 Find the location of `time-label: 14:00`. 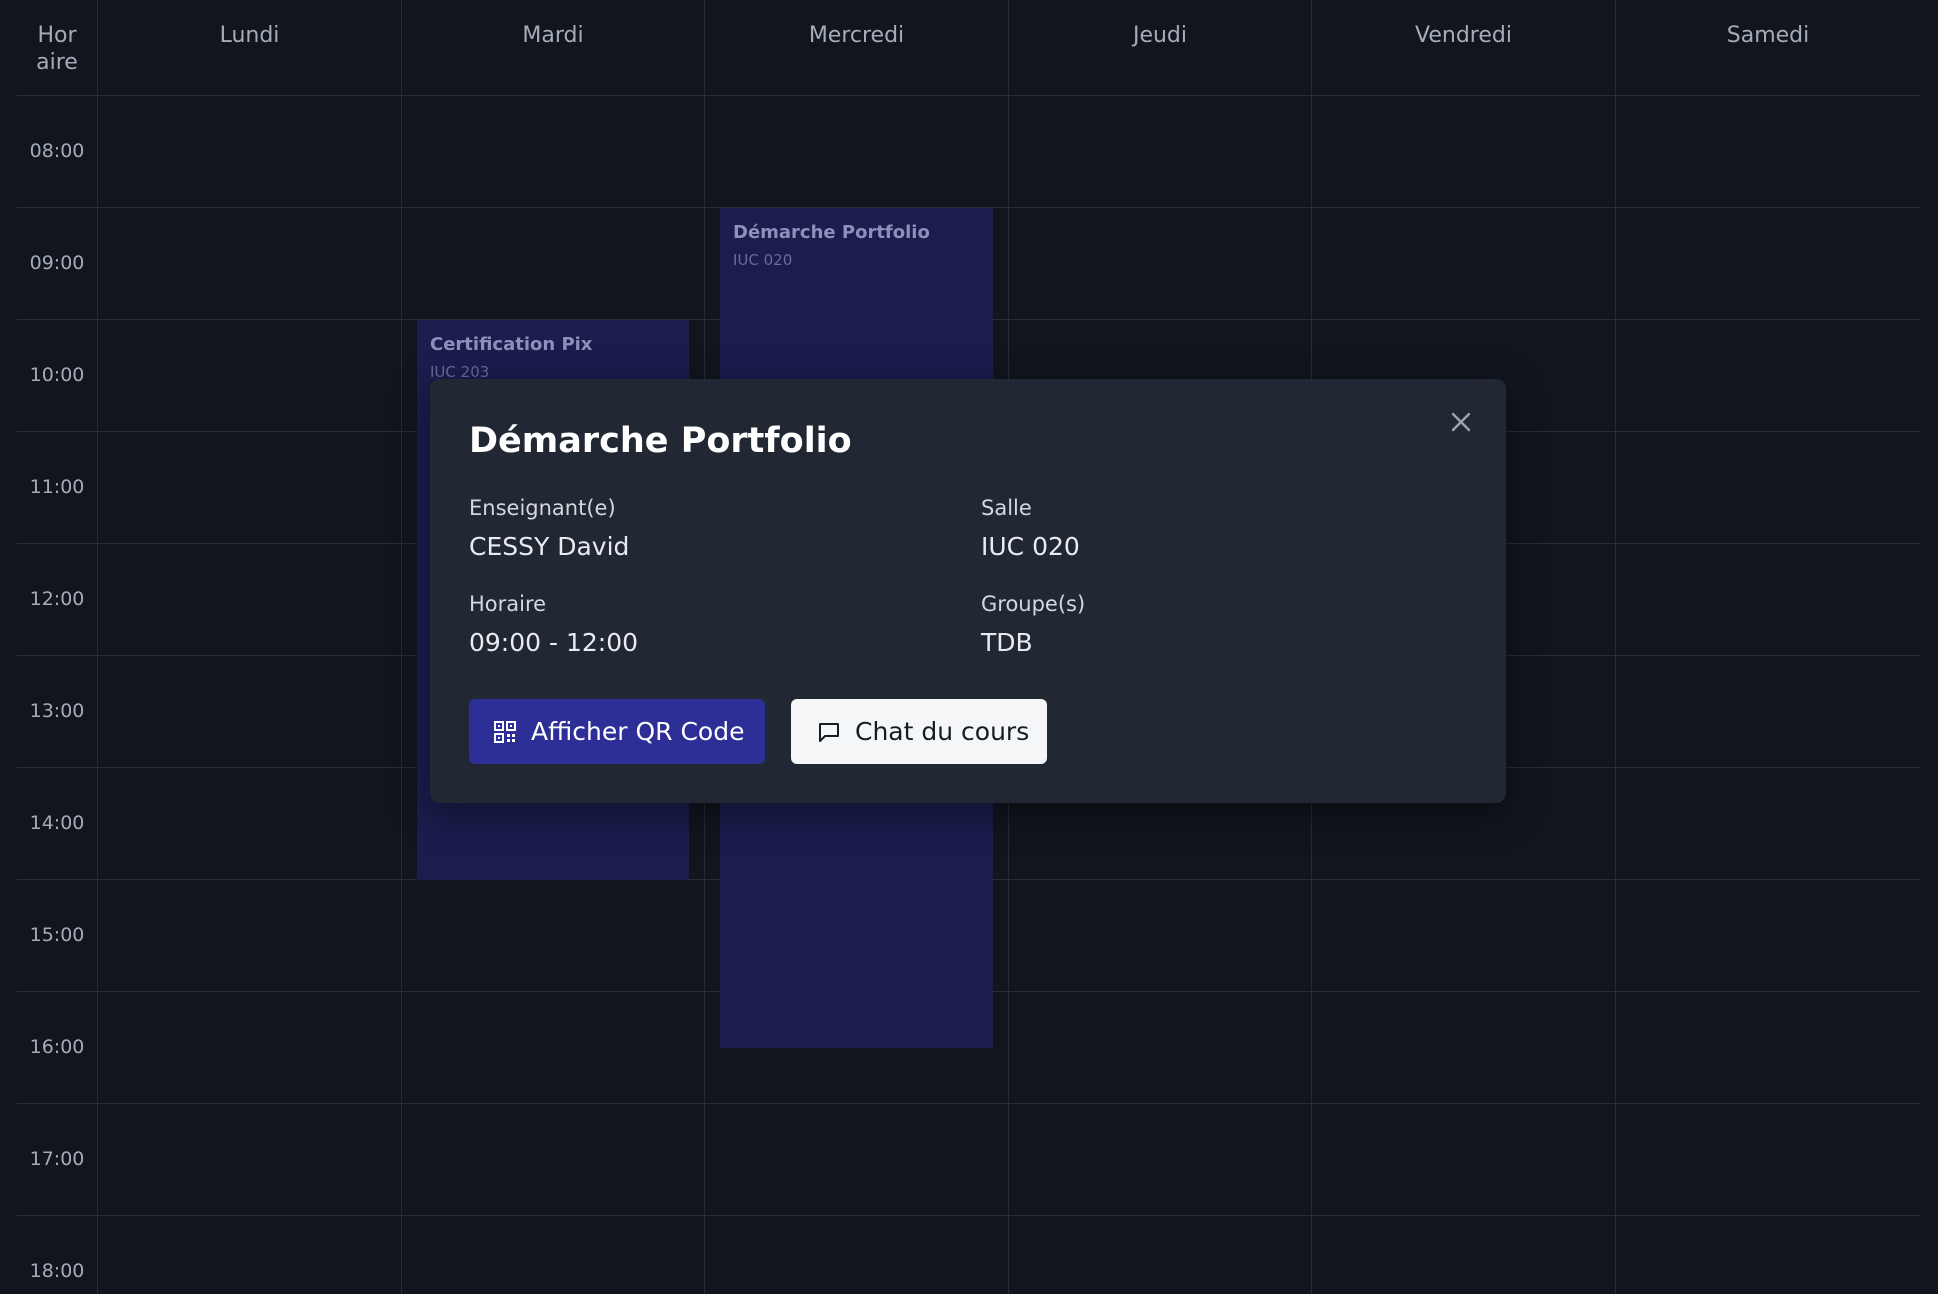

time-label: 14:00 is located at coordinates (57, 823).